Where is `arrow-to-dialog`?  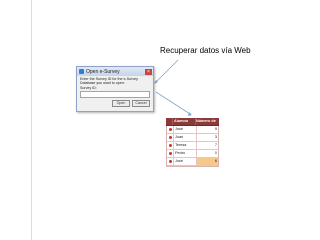
arrow-to-dialog is located at coordinates (167, 71).